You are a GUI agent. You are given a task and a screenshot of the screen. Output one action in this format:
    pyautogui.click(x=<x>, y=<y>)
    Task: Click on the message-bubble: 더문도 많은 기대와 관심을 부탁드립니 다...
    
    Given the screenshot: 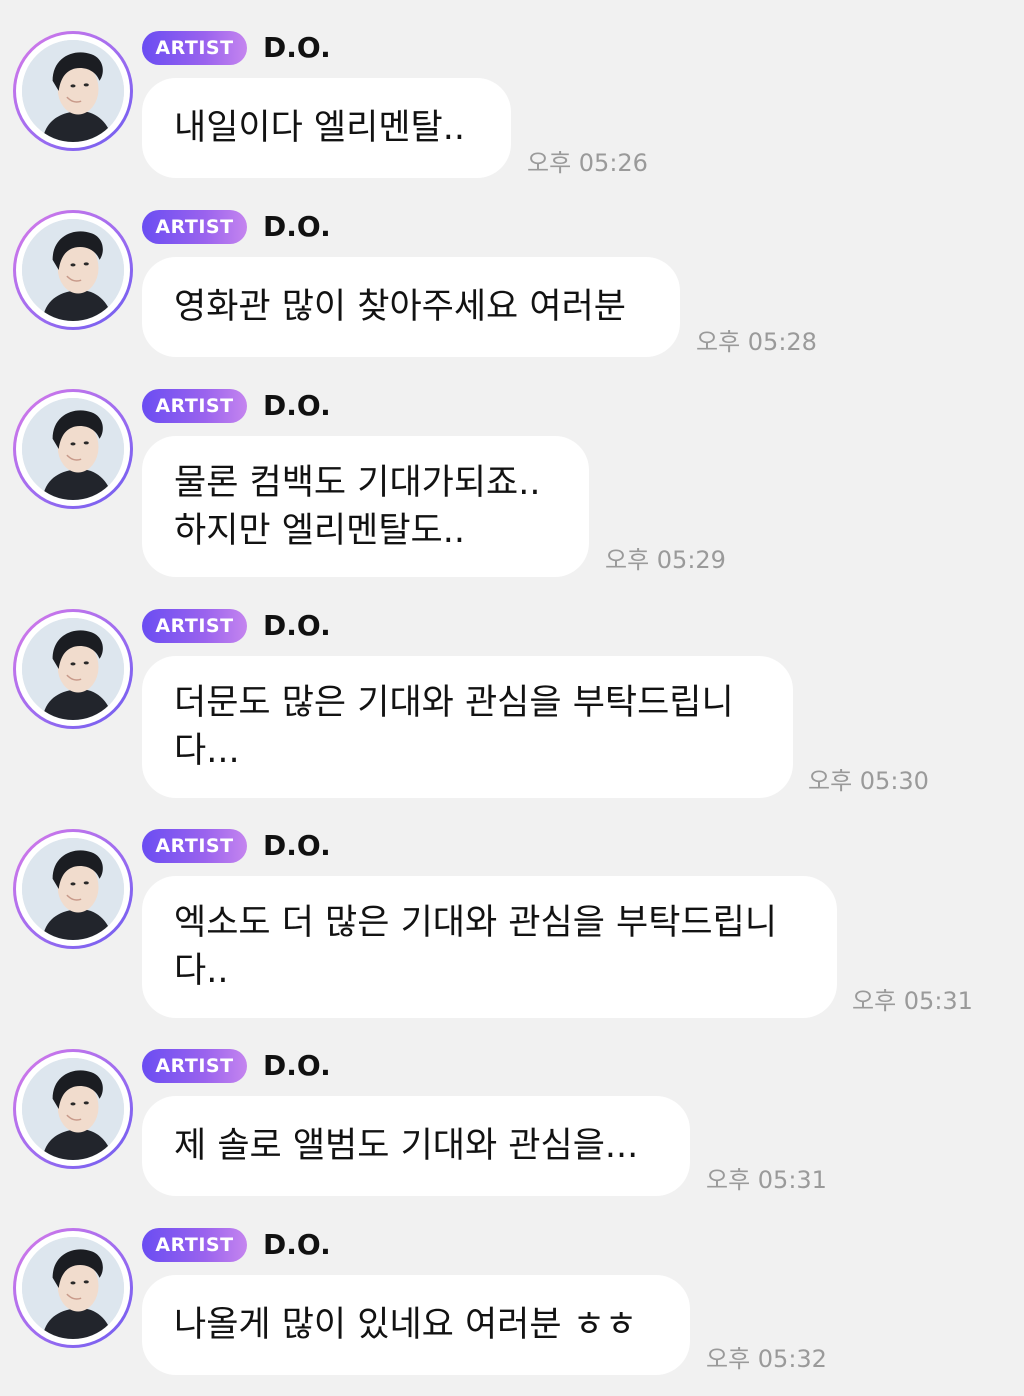 What is the action you would take?
    pyautogui.click(x=467, y=727)
    